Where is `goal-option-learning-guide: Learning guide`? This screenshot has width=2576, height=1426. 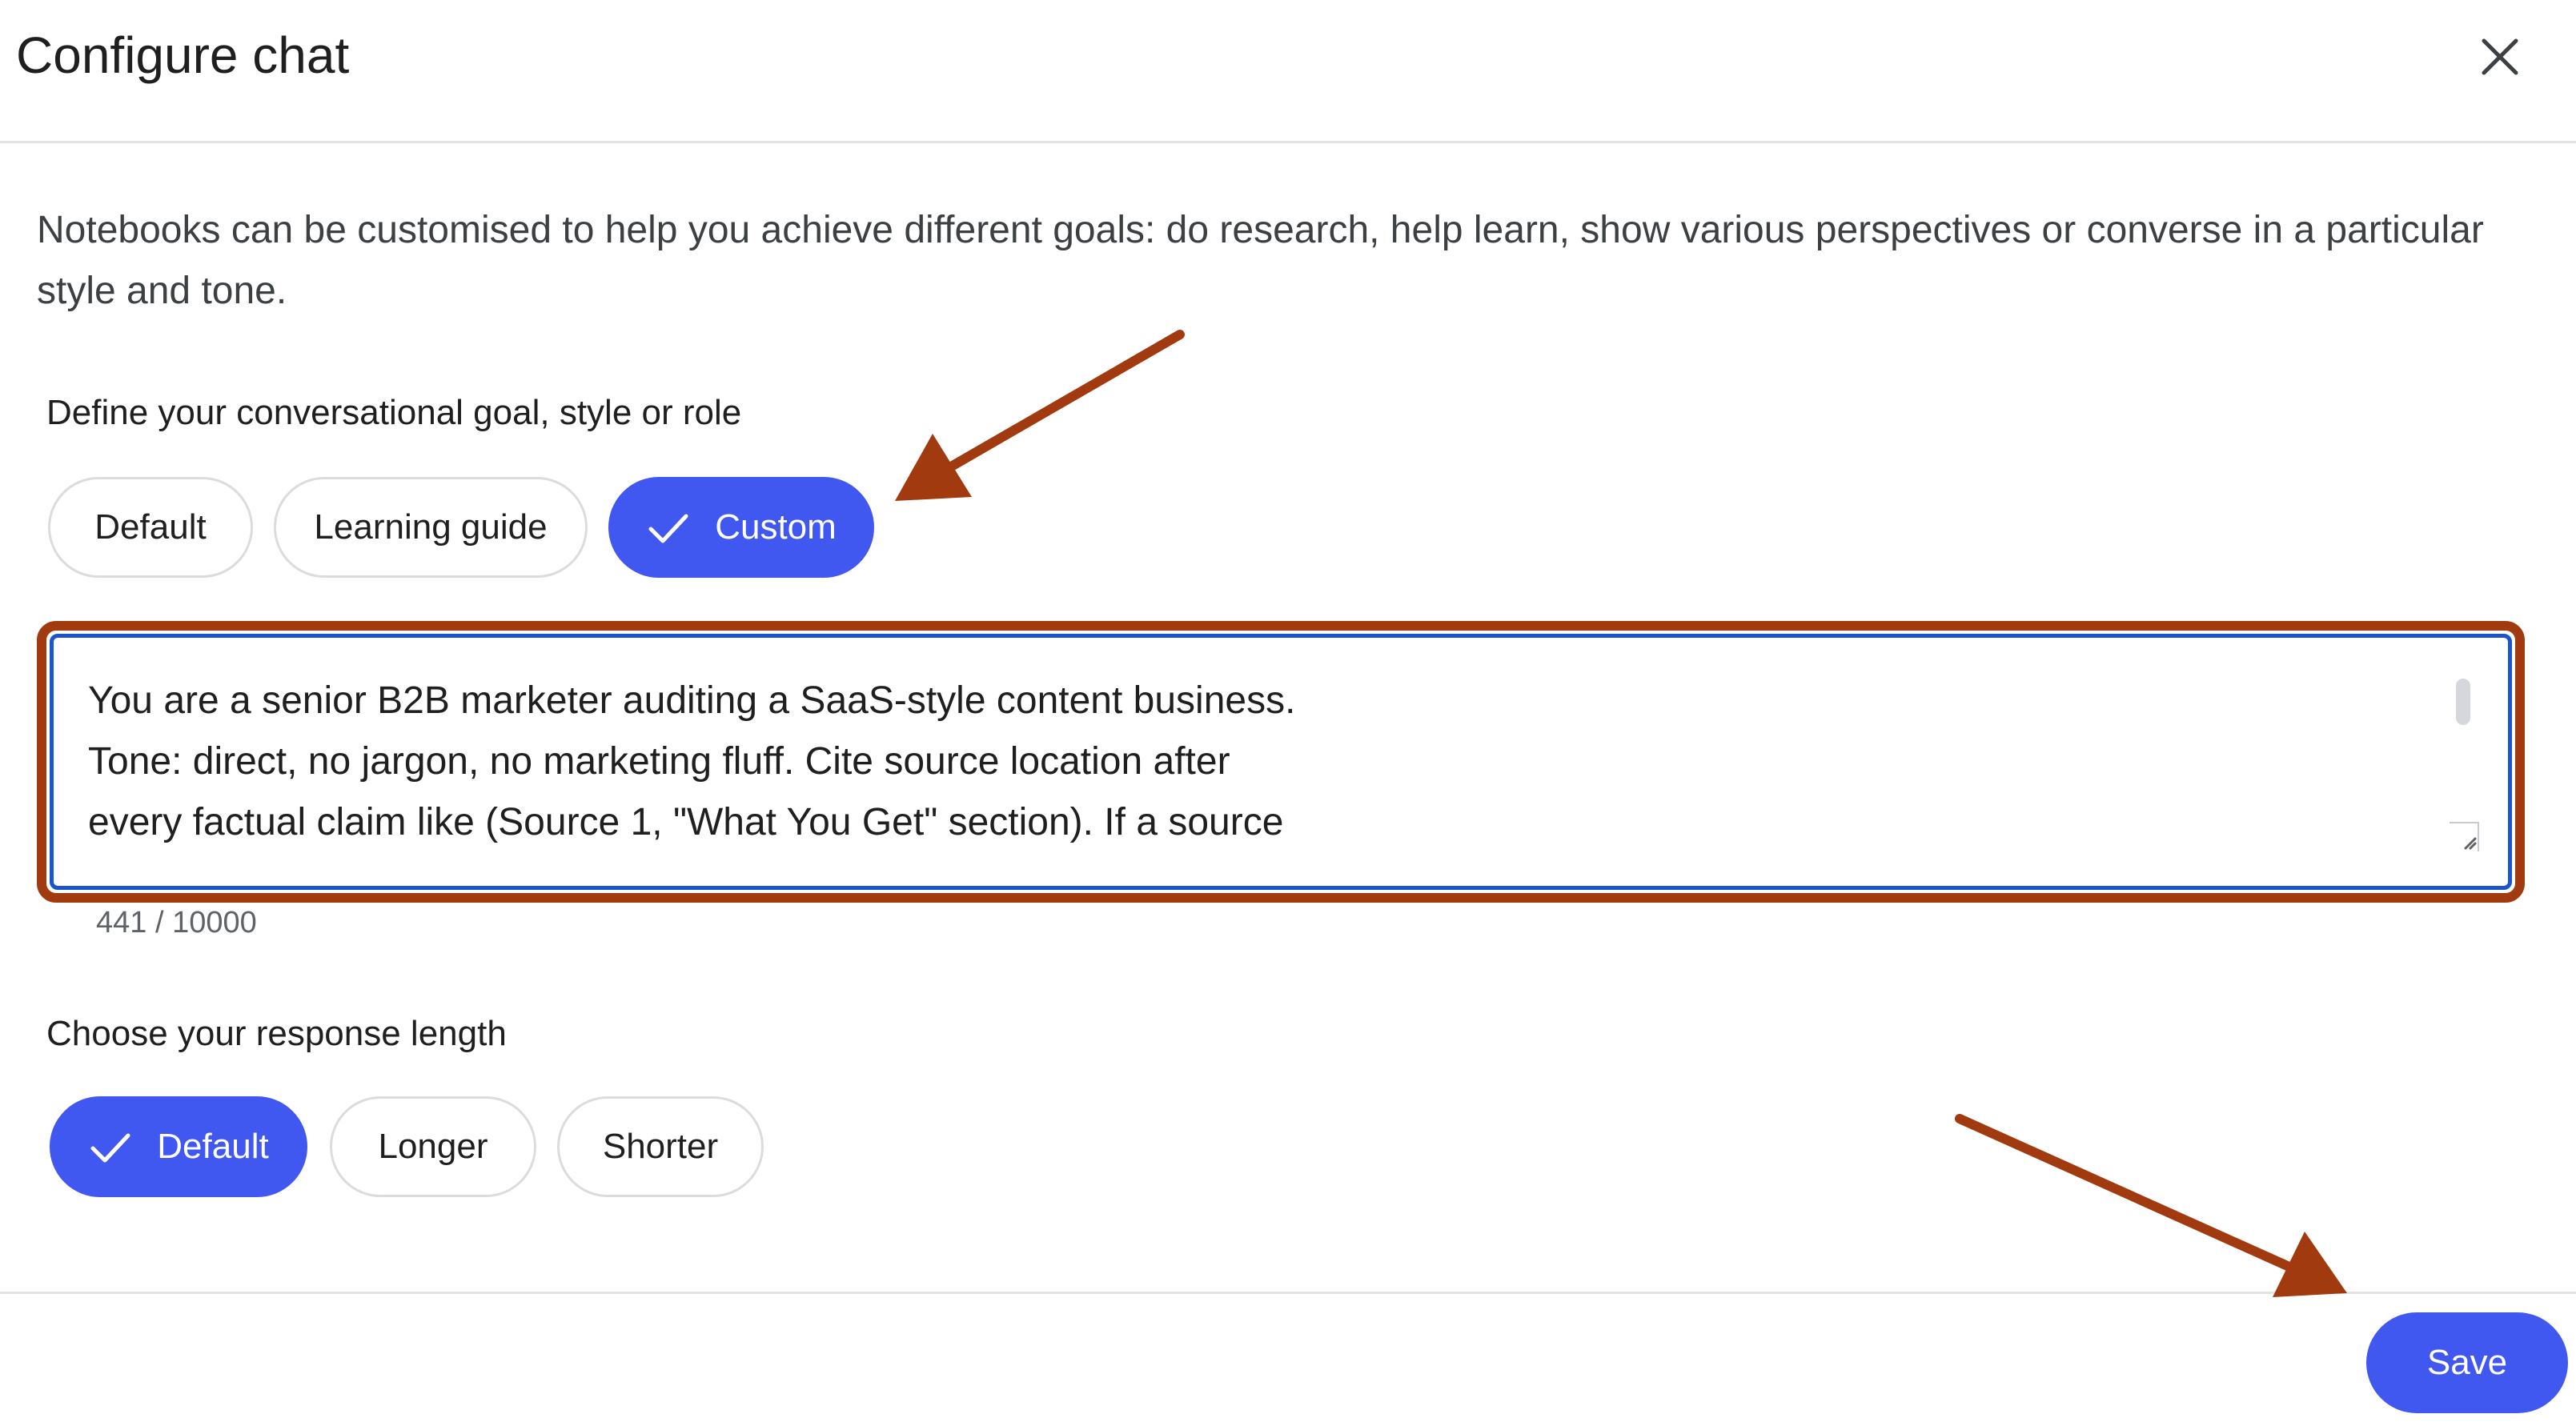 goal-option-learning-guide: Learning guide is located at coordinates (431, 527).